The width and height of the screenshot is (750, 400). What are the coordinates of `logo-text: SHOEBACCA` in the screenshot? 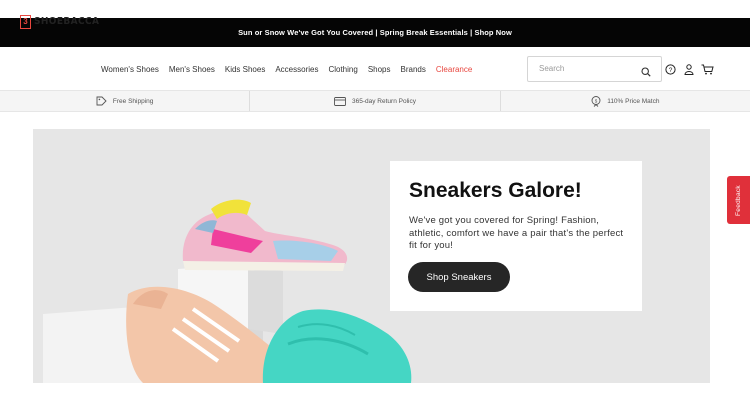 It's located at (67, 21).